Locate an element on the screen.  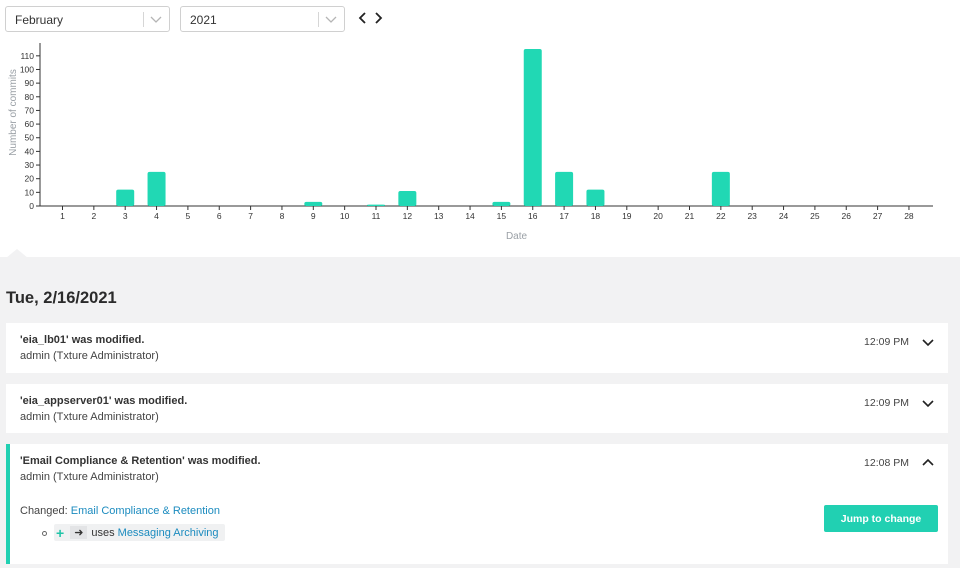
entry-title: 'eia_lb01' was modified. is located at coordinates (82, 340).